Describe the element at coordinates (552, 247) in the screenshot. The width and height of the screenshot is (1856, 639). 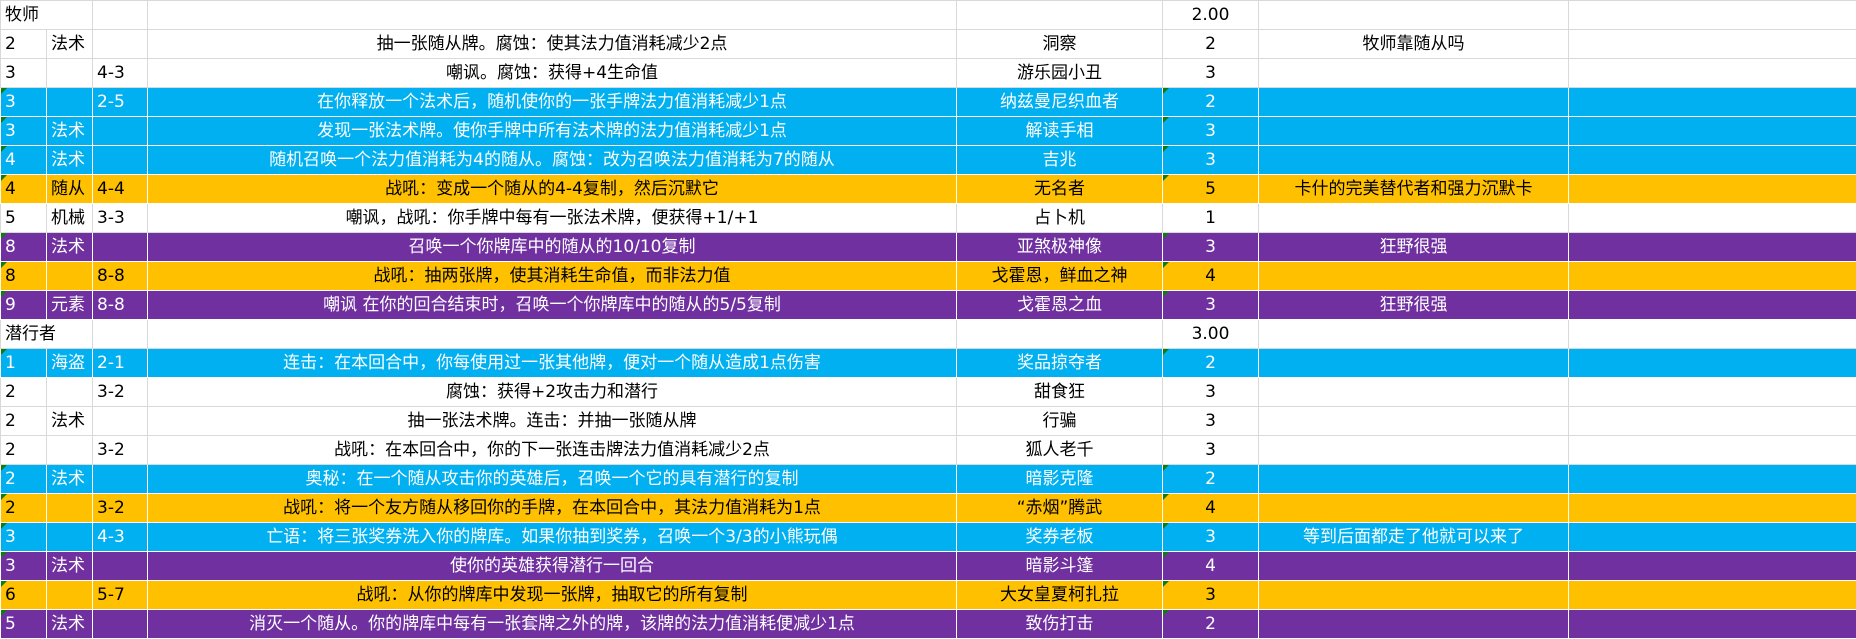
I see `description-cell: 召唤一个你牌库中的随从的10/10复制` at that location.